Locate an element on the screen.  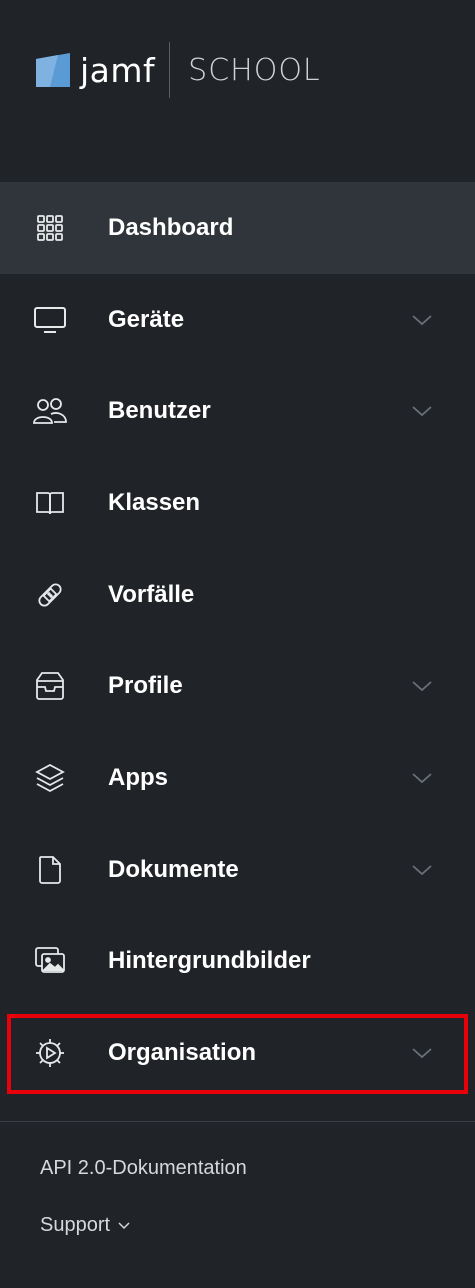
nav-item-dokumente: Dokumente is located at coordinates (237, 870).